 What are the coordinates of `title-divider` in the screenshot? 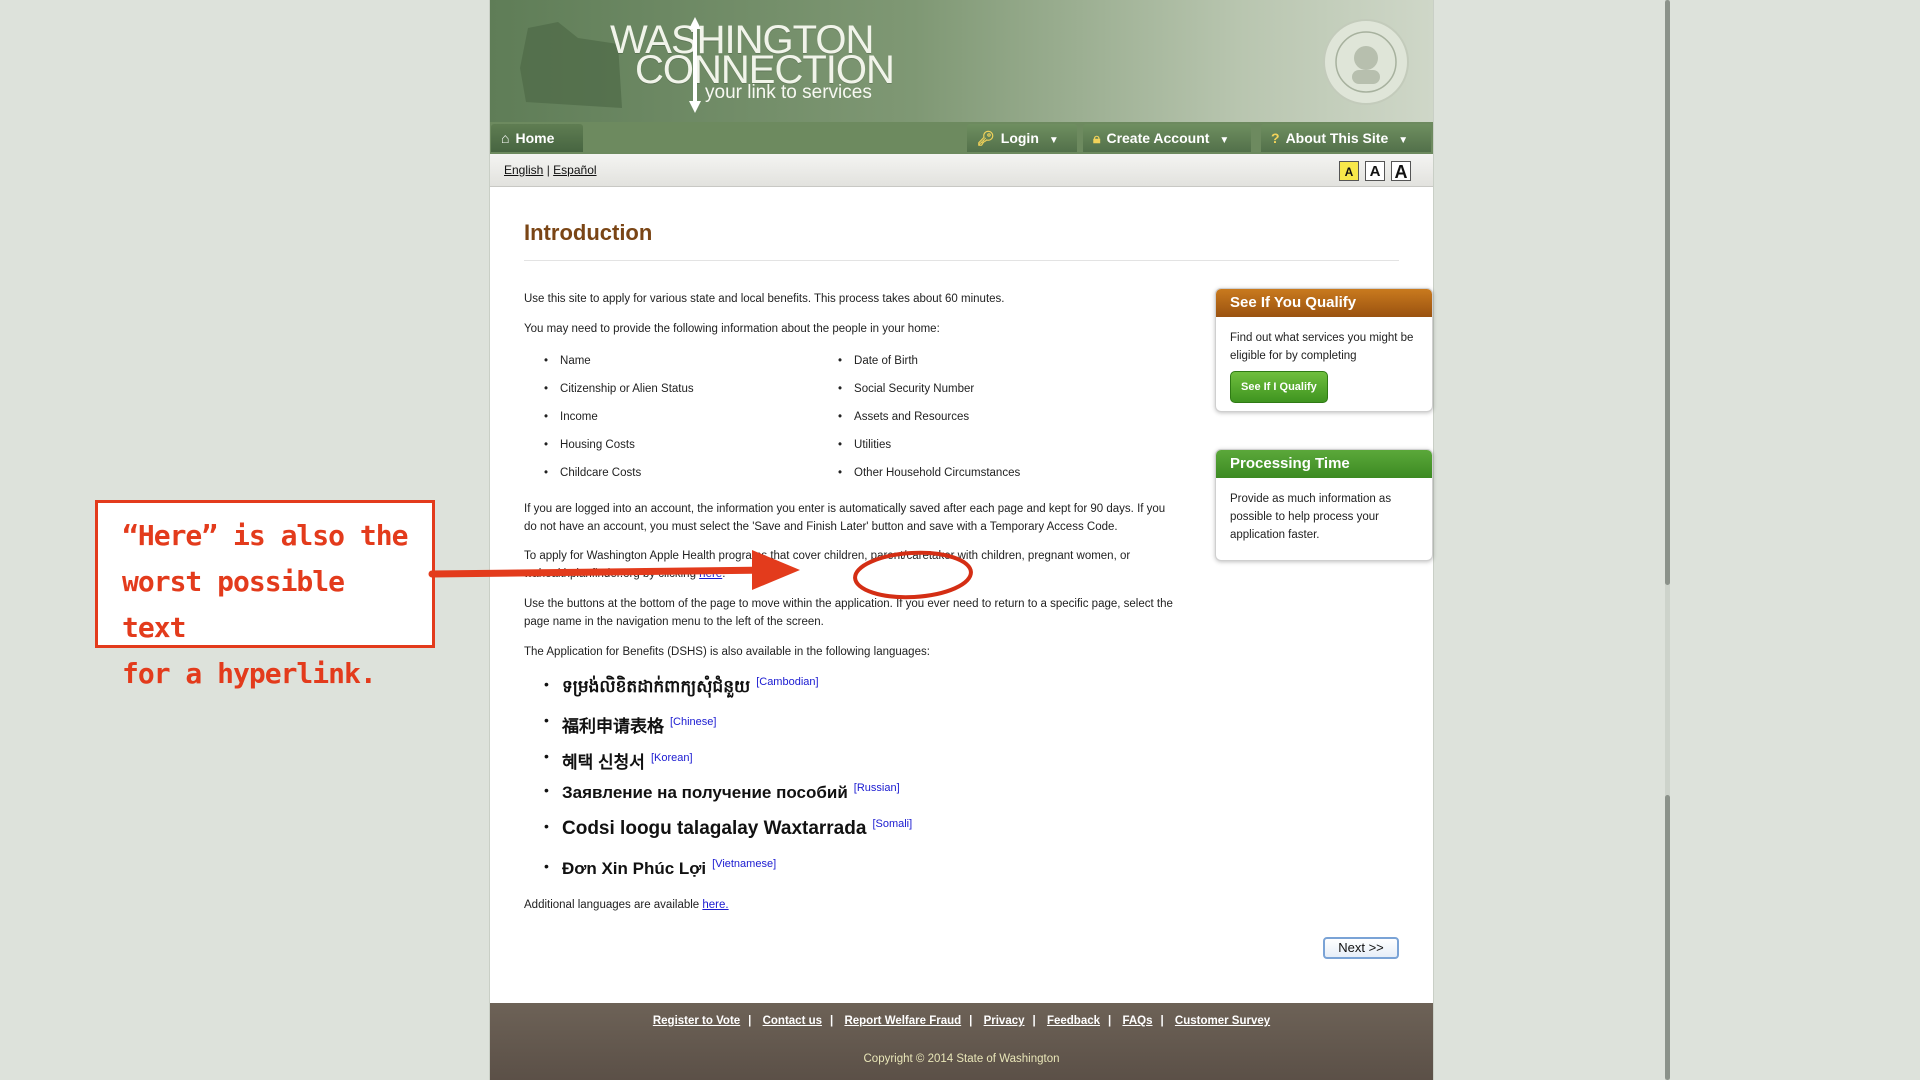 It's located at (961, 260).